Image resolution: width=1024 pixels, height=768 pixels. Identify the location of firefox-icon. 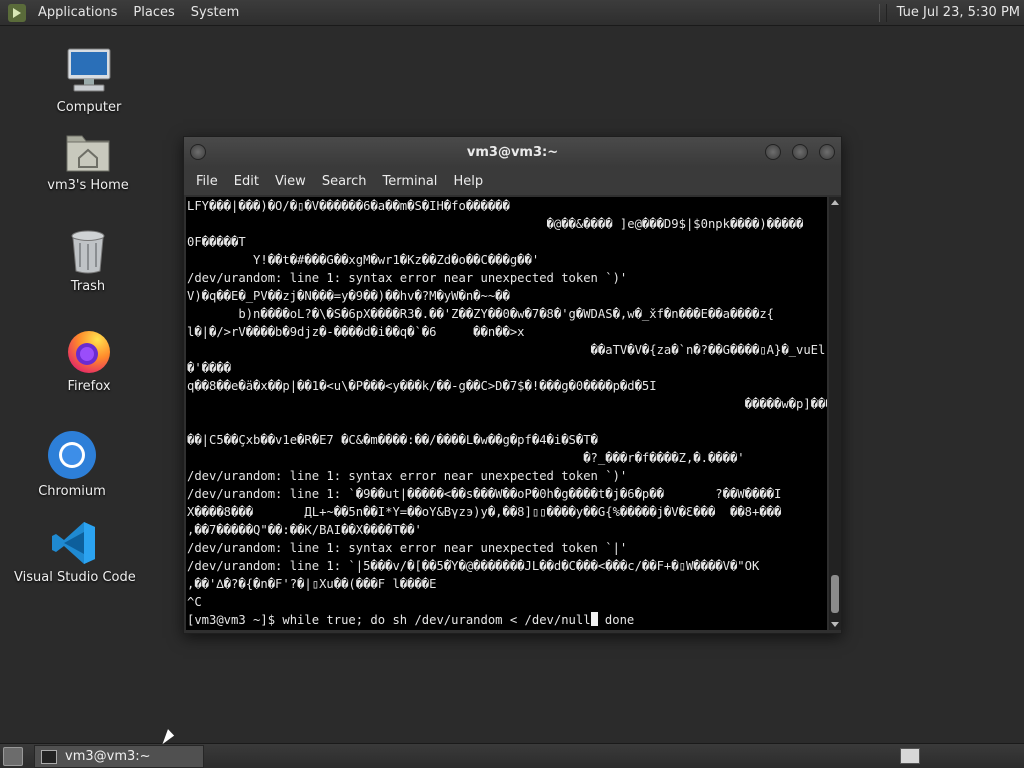
(89, 351).